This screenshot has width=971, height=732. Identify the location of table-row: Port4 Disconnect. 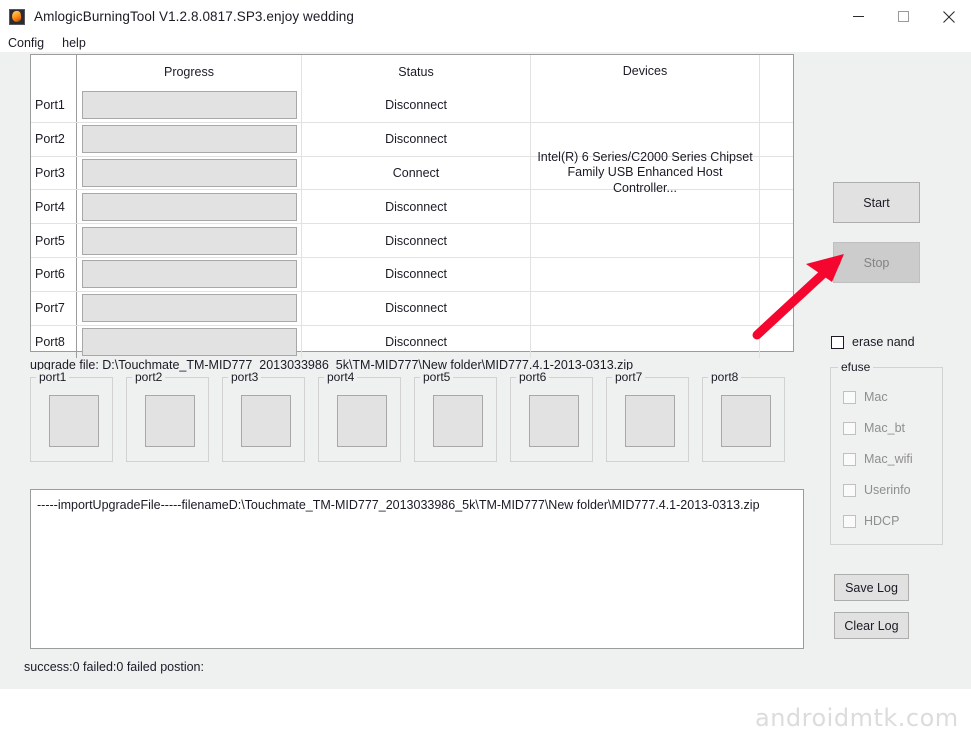
(412, 206).